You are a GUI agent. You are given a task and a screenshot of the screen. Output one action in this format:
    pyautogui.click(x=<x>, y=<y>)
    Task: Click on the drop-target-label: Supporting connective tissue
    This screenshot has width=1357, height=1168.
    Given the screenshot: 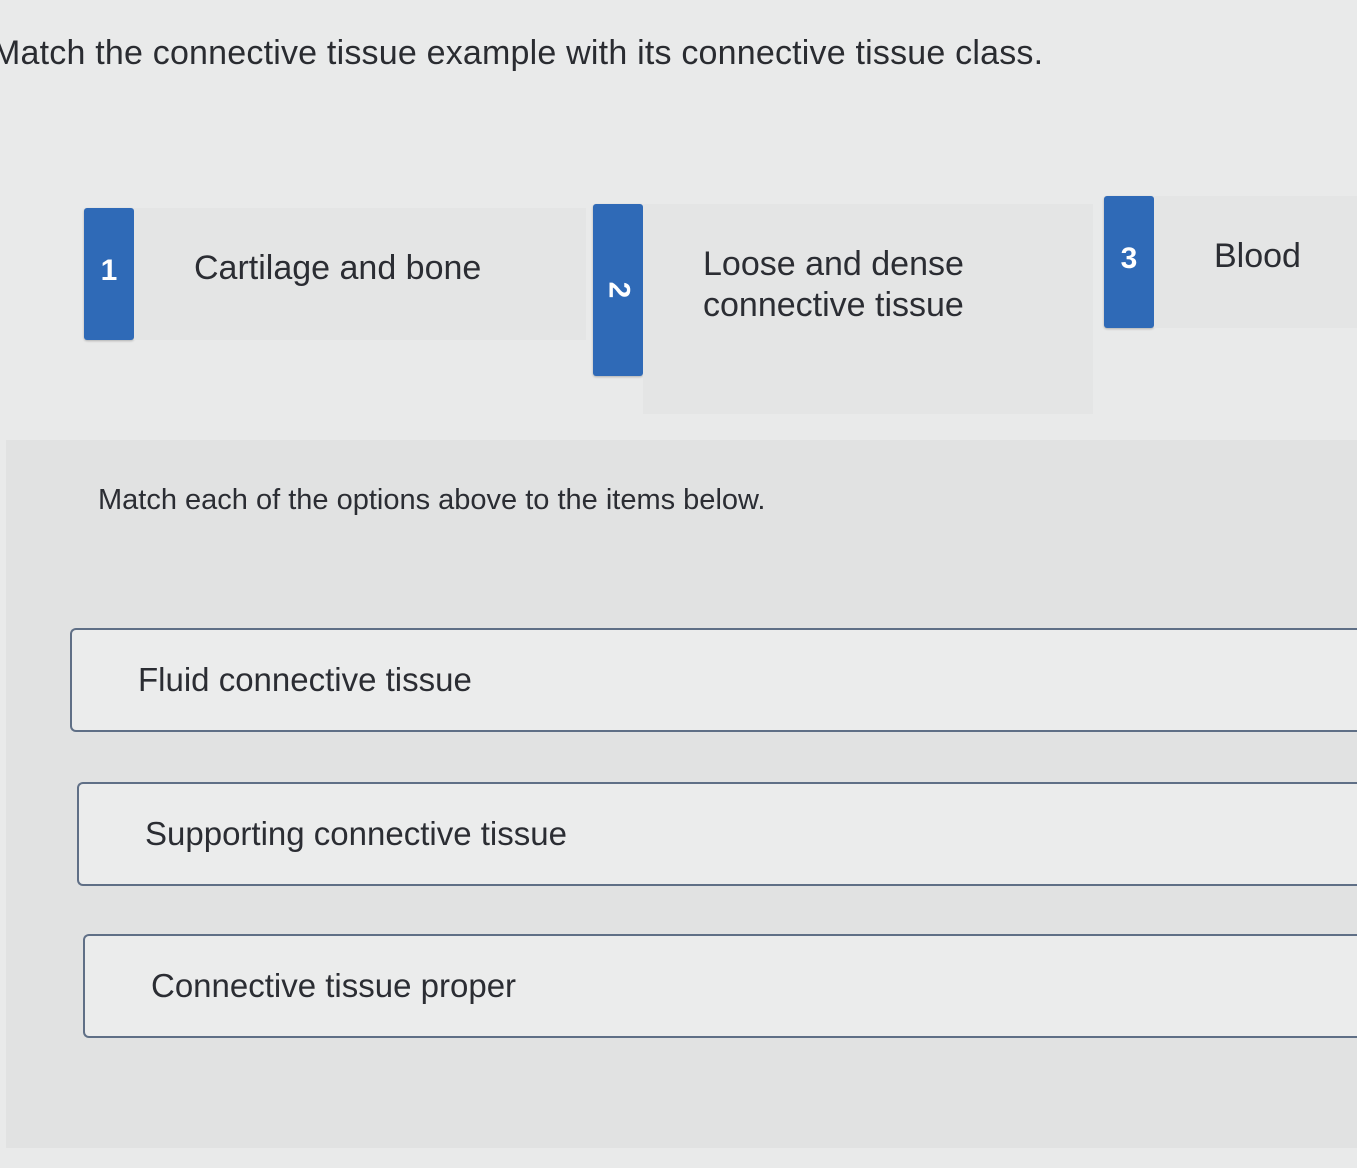 What is the action you would take?
    pyautogui.click(x=356, y=833)
    